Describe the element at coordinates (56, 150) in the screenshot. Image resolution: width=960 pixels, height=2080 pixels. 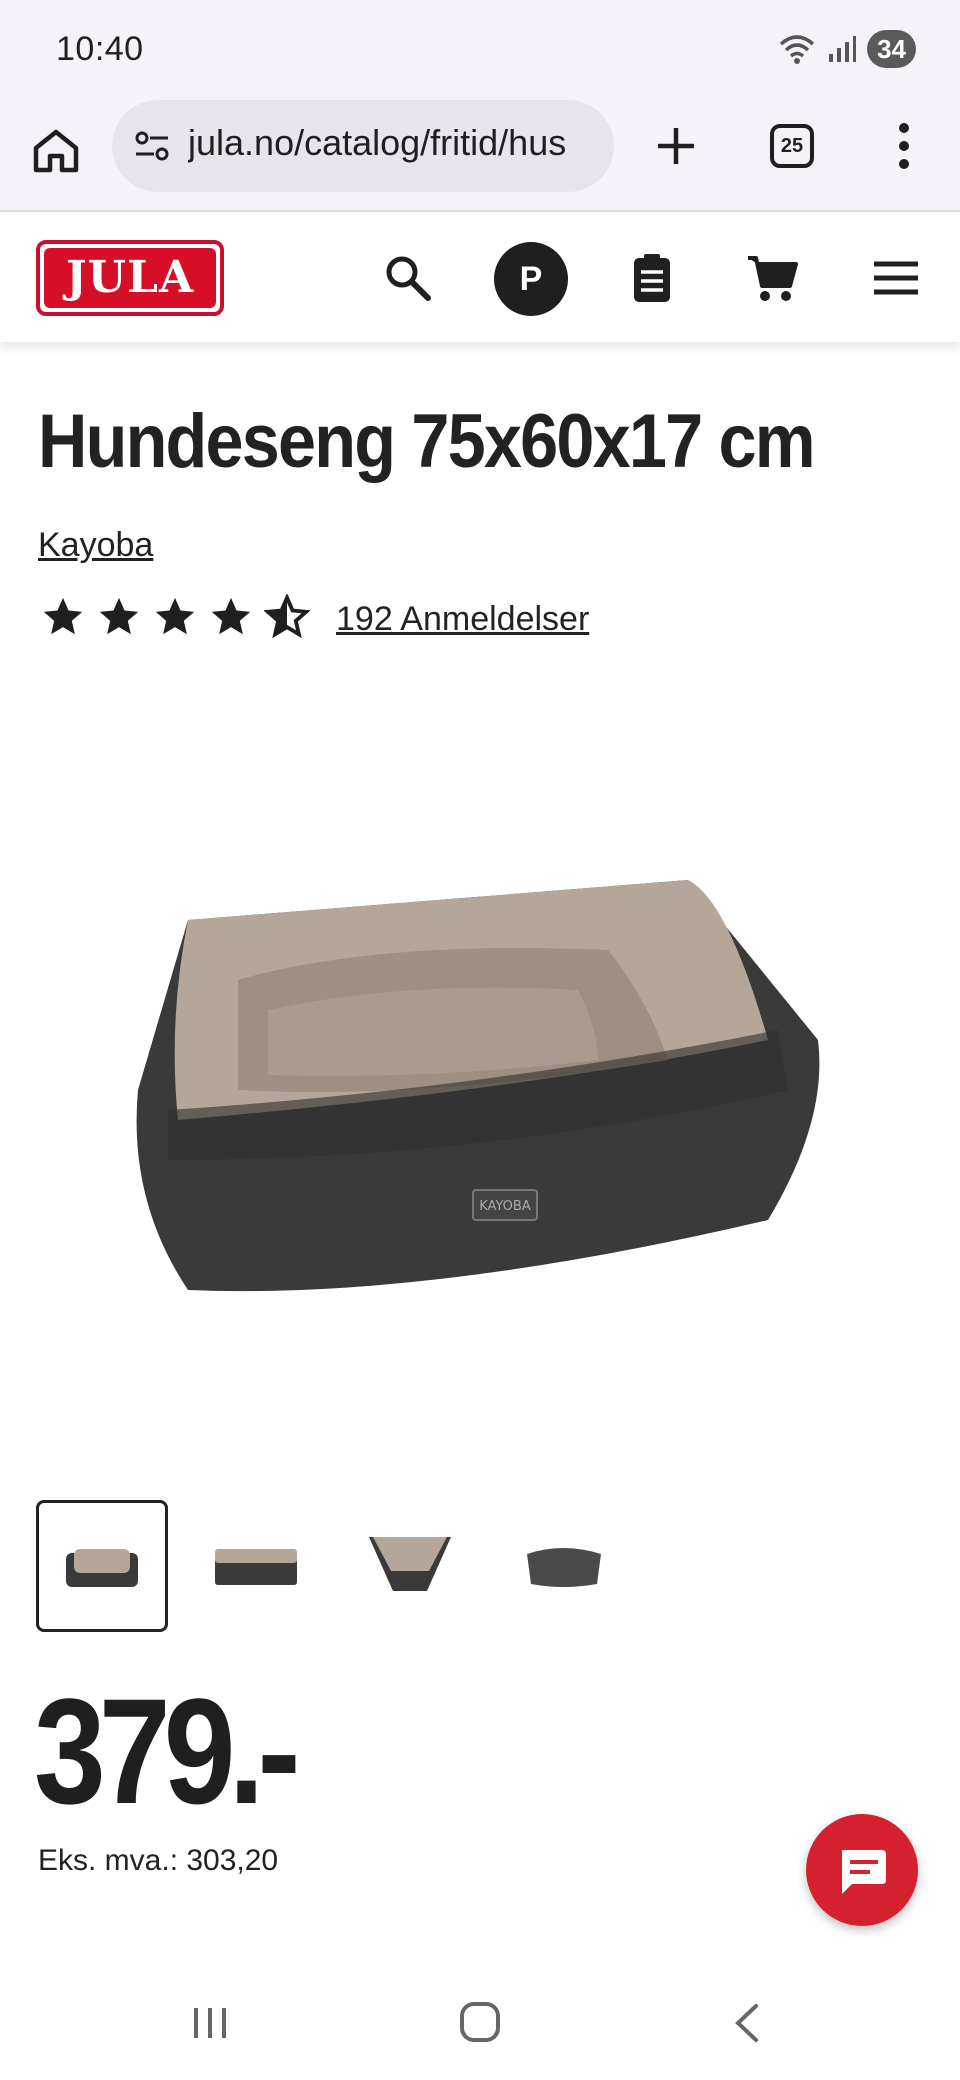
I see `home-icon` at that location.